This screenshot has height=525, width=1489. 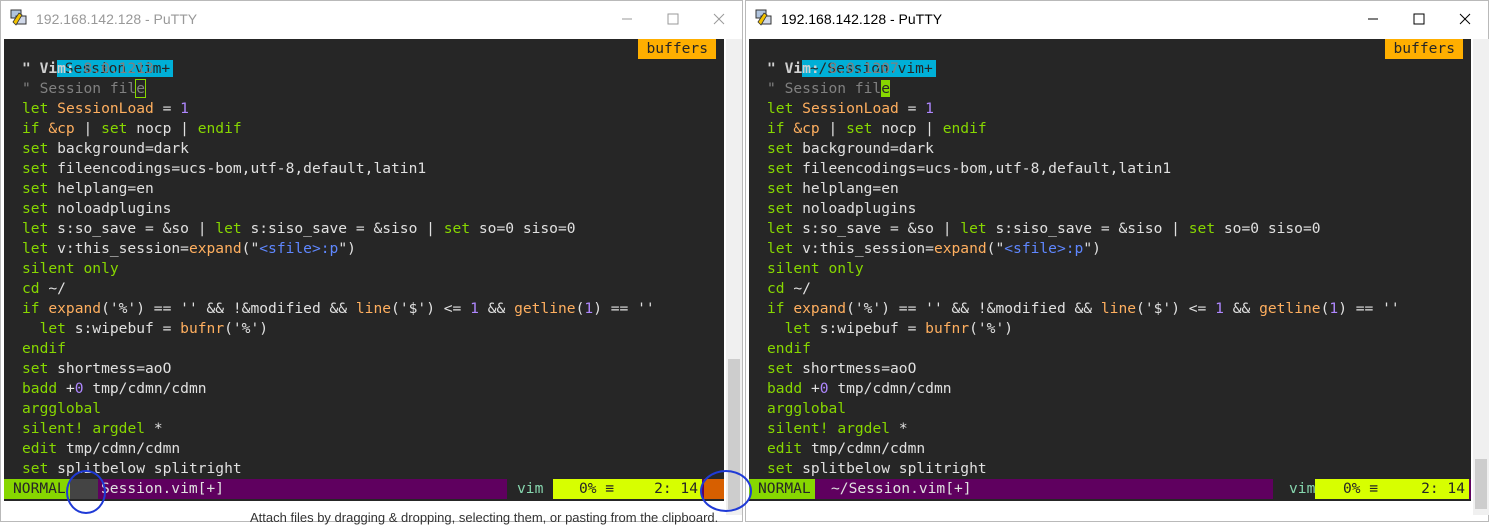 What do you see at coordinates (833, 68) in the screenshot?
I see `code-line: " Vim: 8.0.1207` at bounding box center [833, 68].